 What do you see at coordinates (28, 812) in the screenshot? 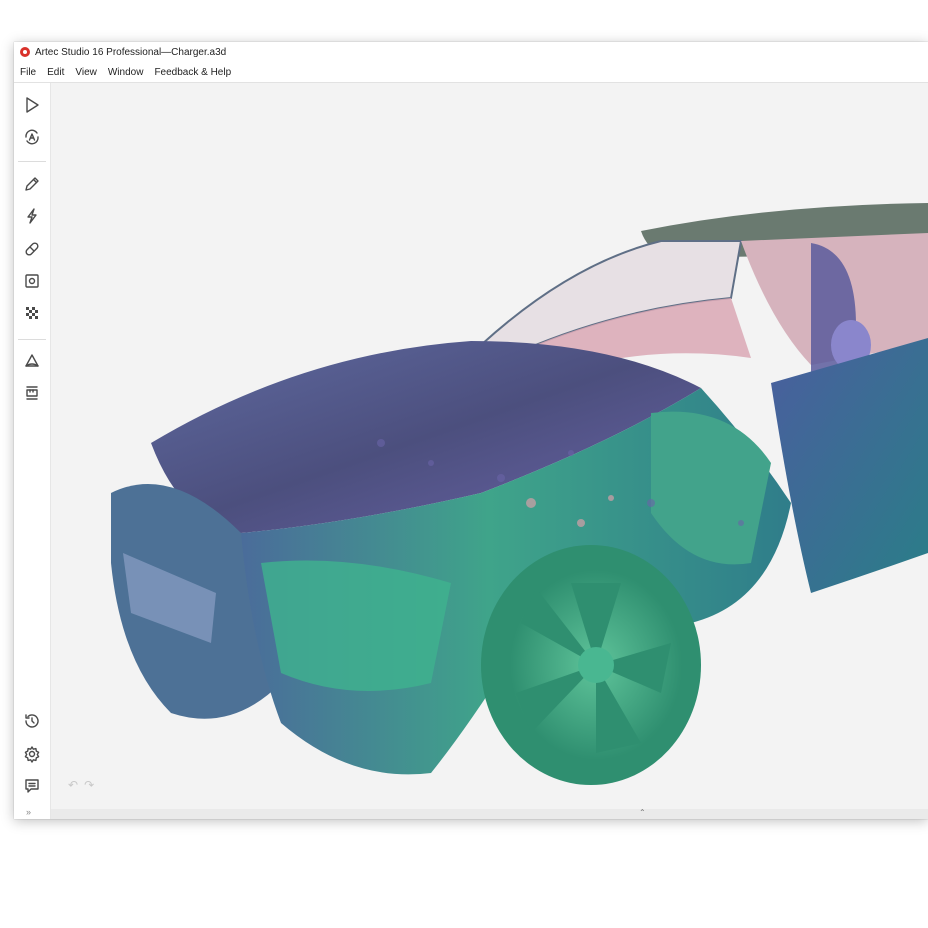
I see `expand-toolbar-toggle: »` at bounding box center [28, 812].